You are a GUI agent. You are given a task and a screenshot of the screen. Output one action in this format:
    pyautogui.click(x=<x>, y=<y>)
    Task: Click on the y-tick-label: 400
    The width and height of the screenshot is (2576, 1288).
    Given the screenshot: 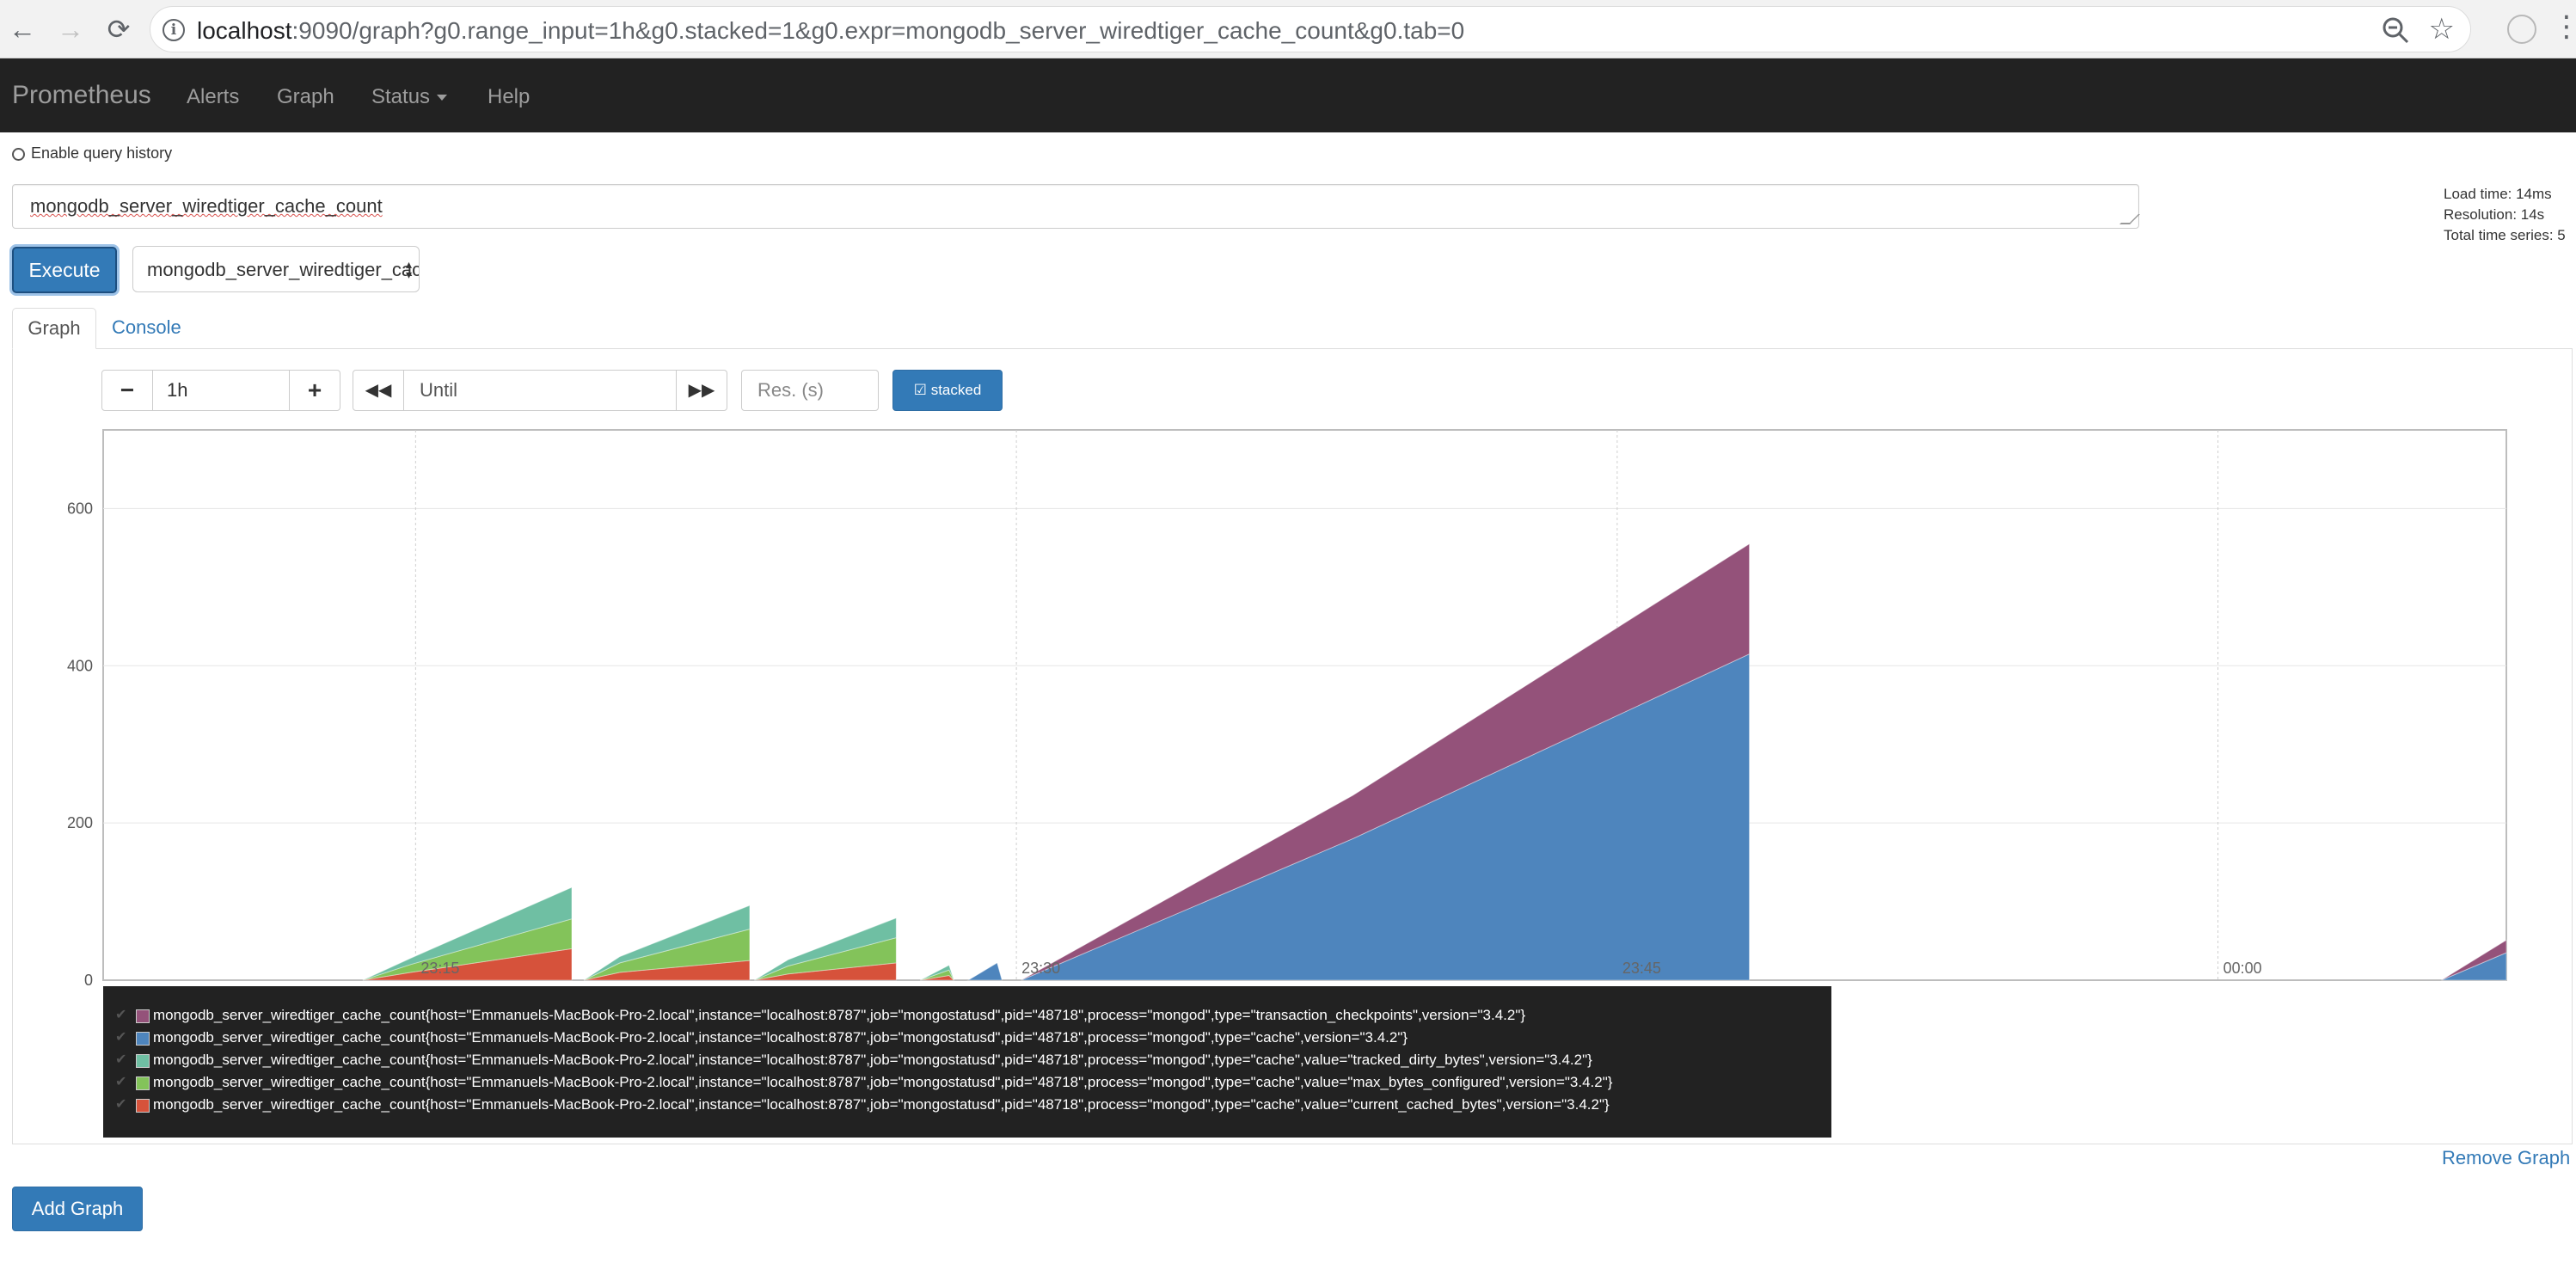 What is the action you would take?
    pyautogui.click(x=80, y=665)
    